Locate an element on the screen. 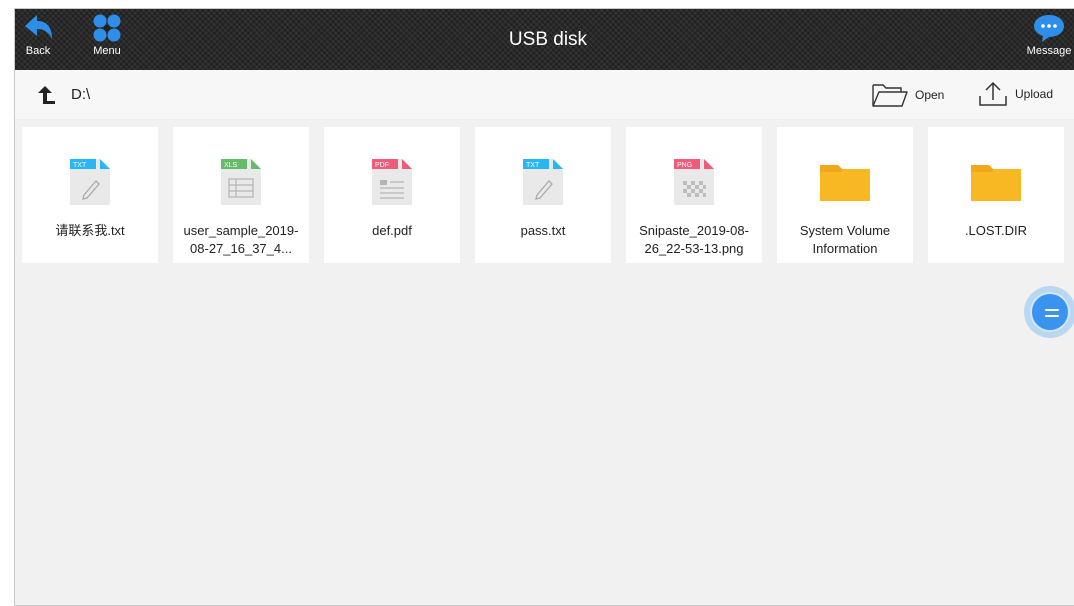 Image resolution: width=1074 pixels, height=606 pixels. file-name: pass.txt is located at coordinates (543, 230).